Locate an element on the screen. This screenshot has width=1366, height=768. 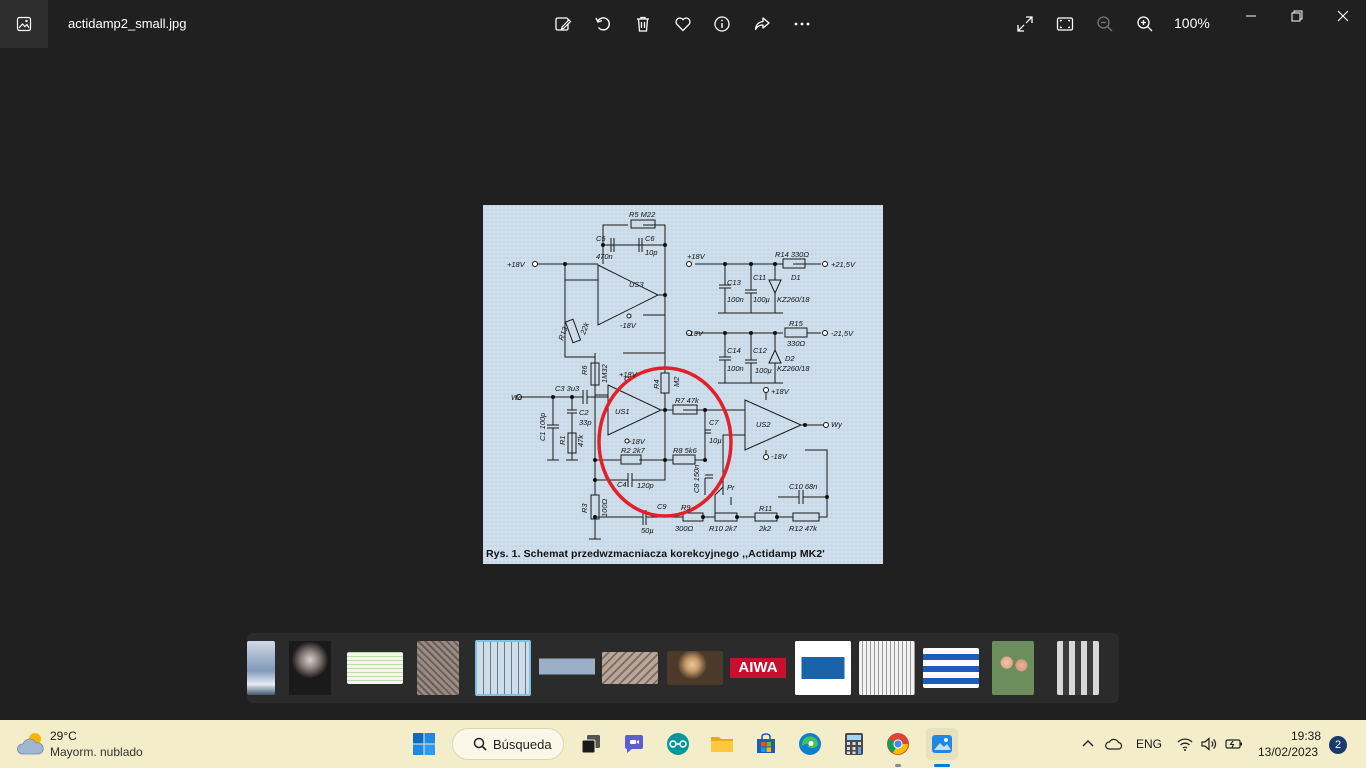
label-d1: D1 is located at coordinates (796, 277).